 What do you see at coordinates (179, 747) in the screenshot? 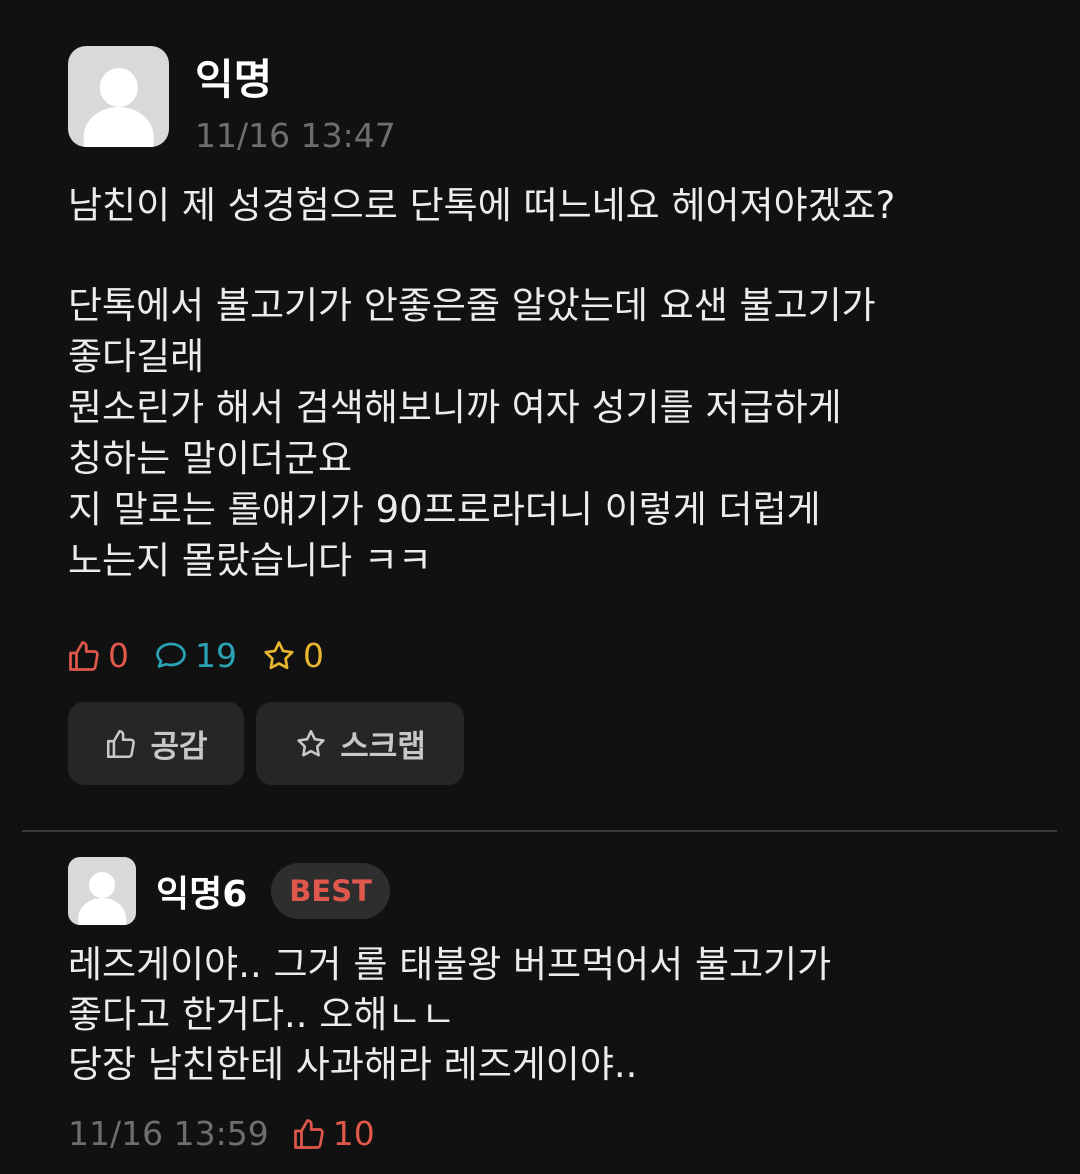
I see `like-button-label: 공감` at bounding box center [179, 747].